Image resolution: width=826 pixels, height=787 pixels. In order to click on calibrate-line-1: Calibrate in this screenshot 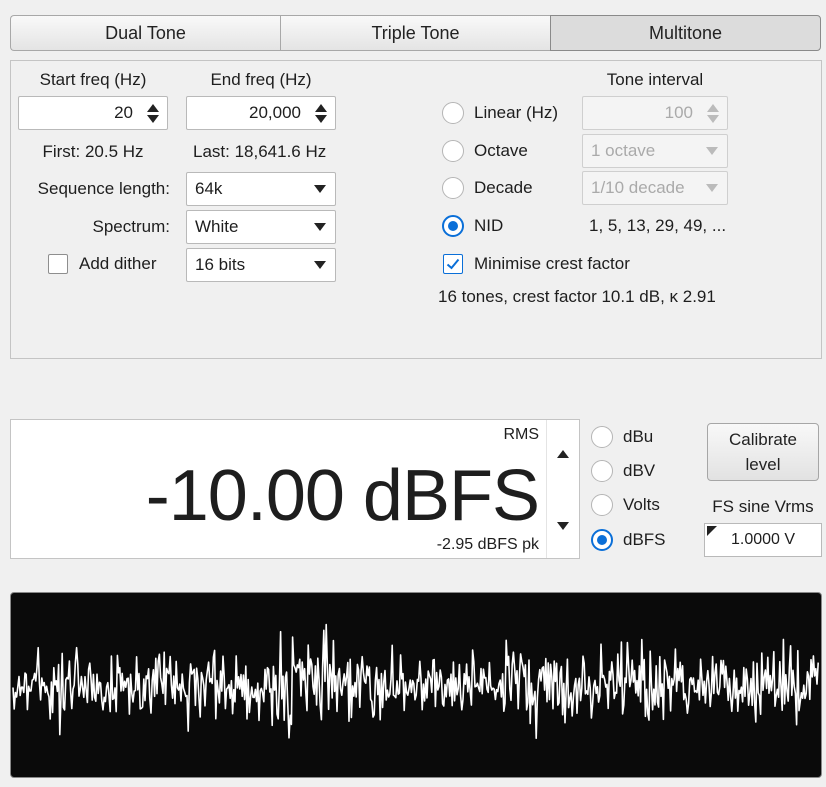, I will do `click(763, 439)`.